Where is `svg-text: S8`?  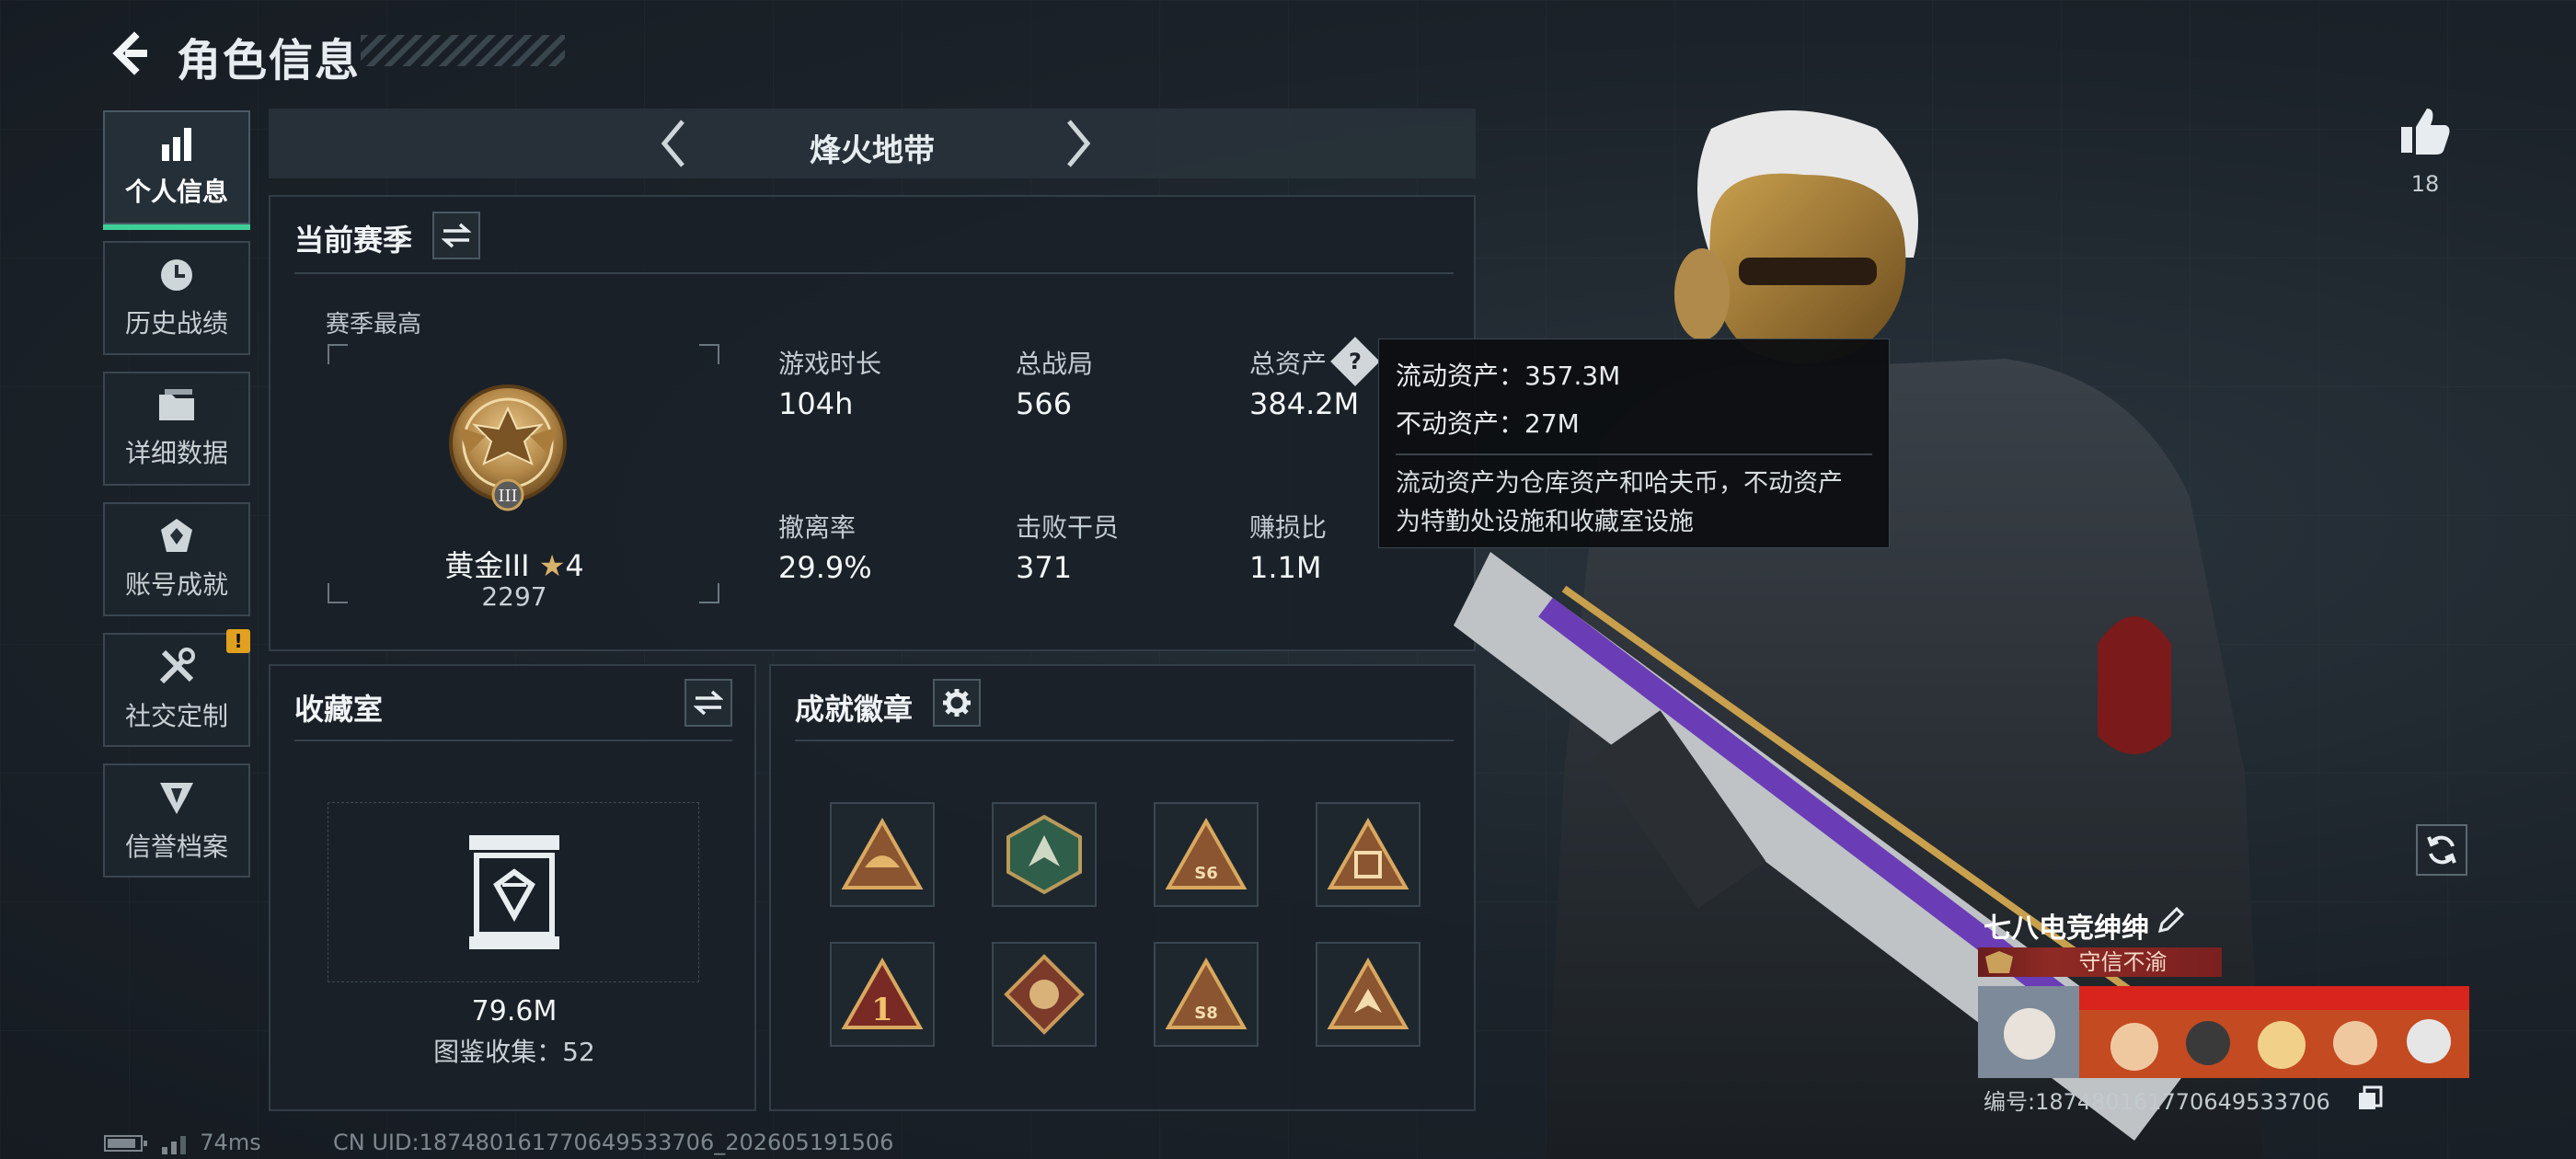
svg-text: S8 is located at coordinates (1206, 1013).